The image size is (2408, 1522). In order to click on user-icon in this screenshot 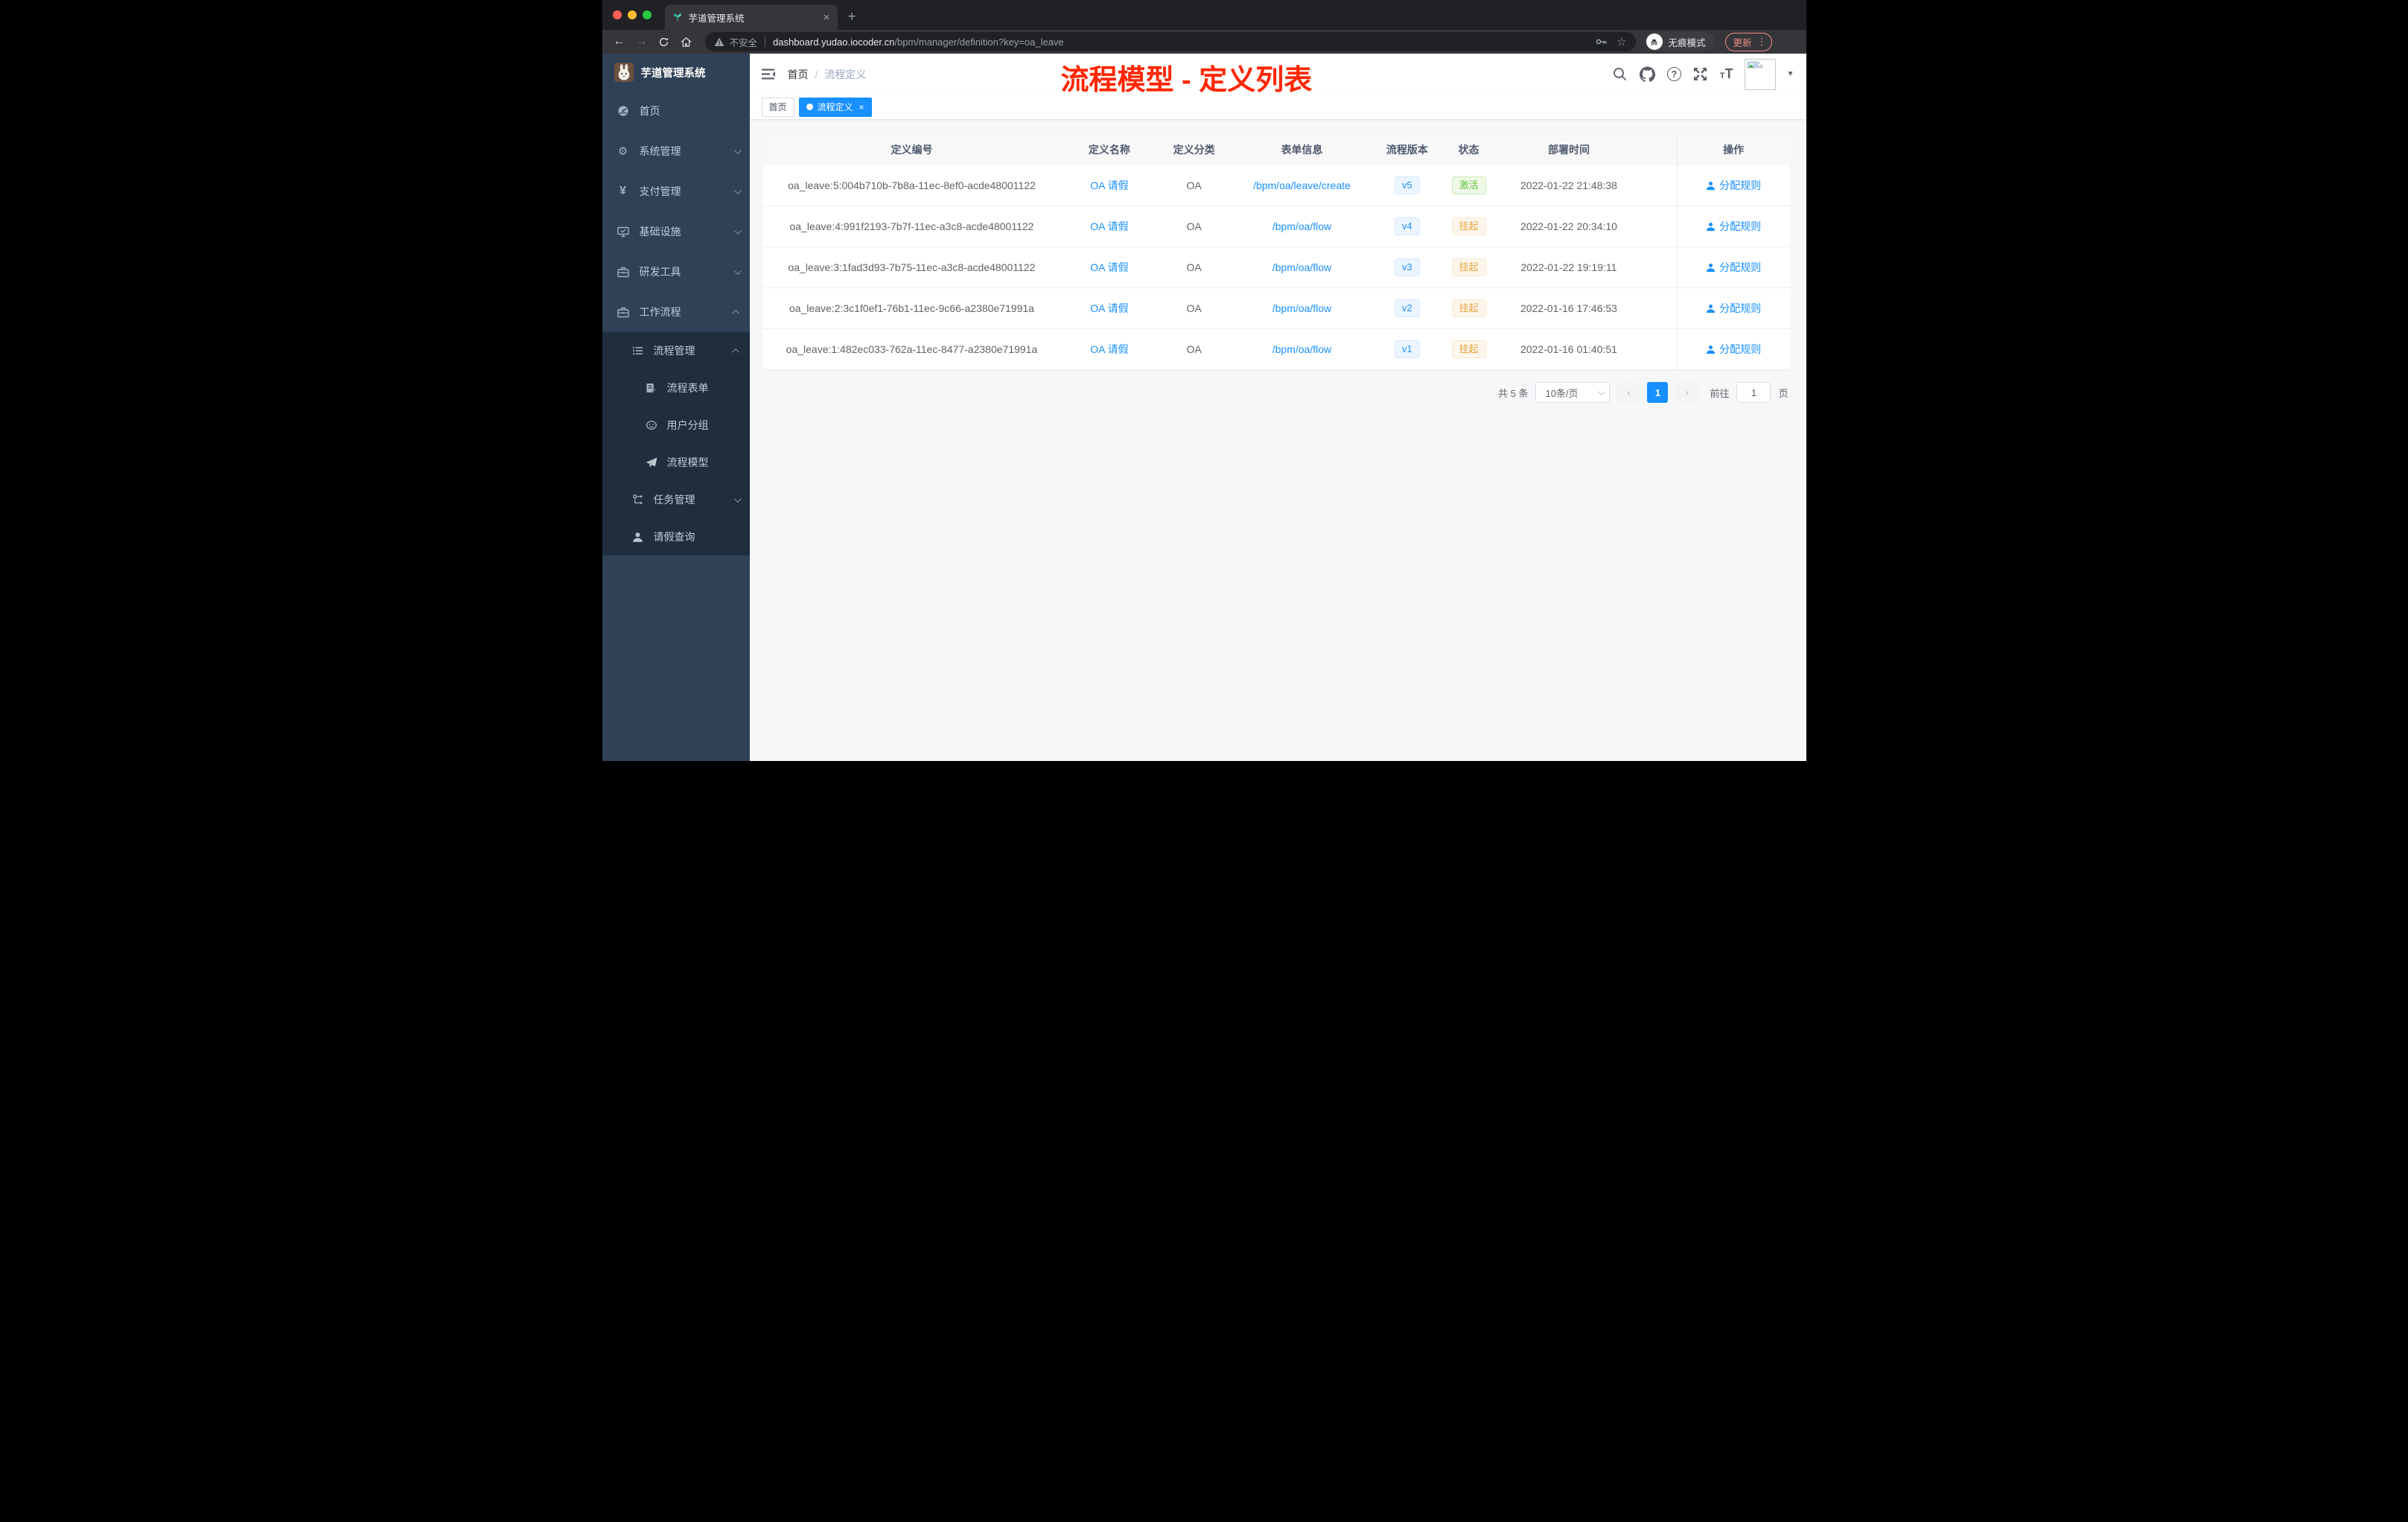, I will do `click(638, 537)`.